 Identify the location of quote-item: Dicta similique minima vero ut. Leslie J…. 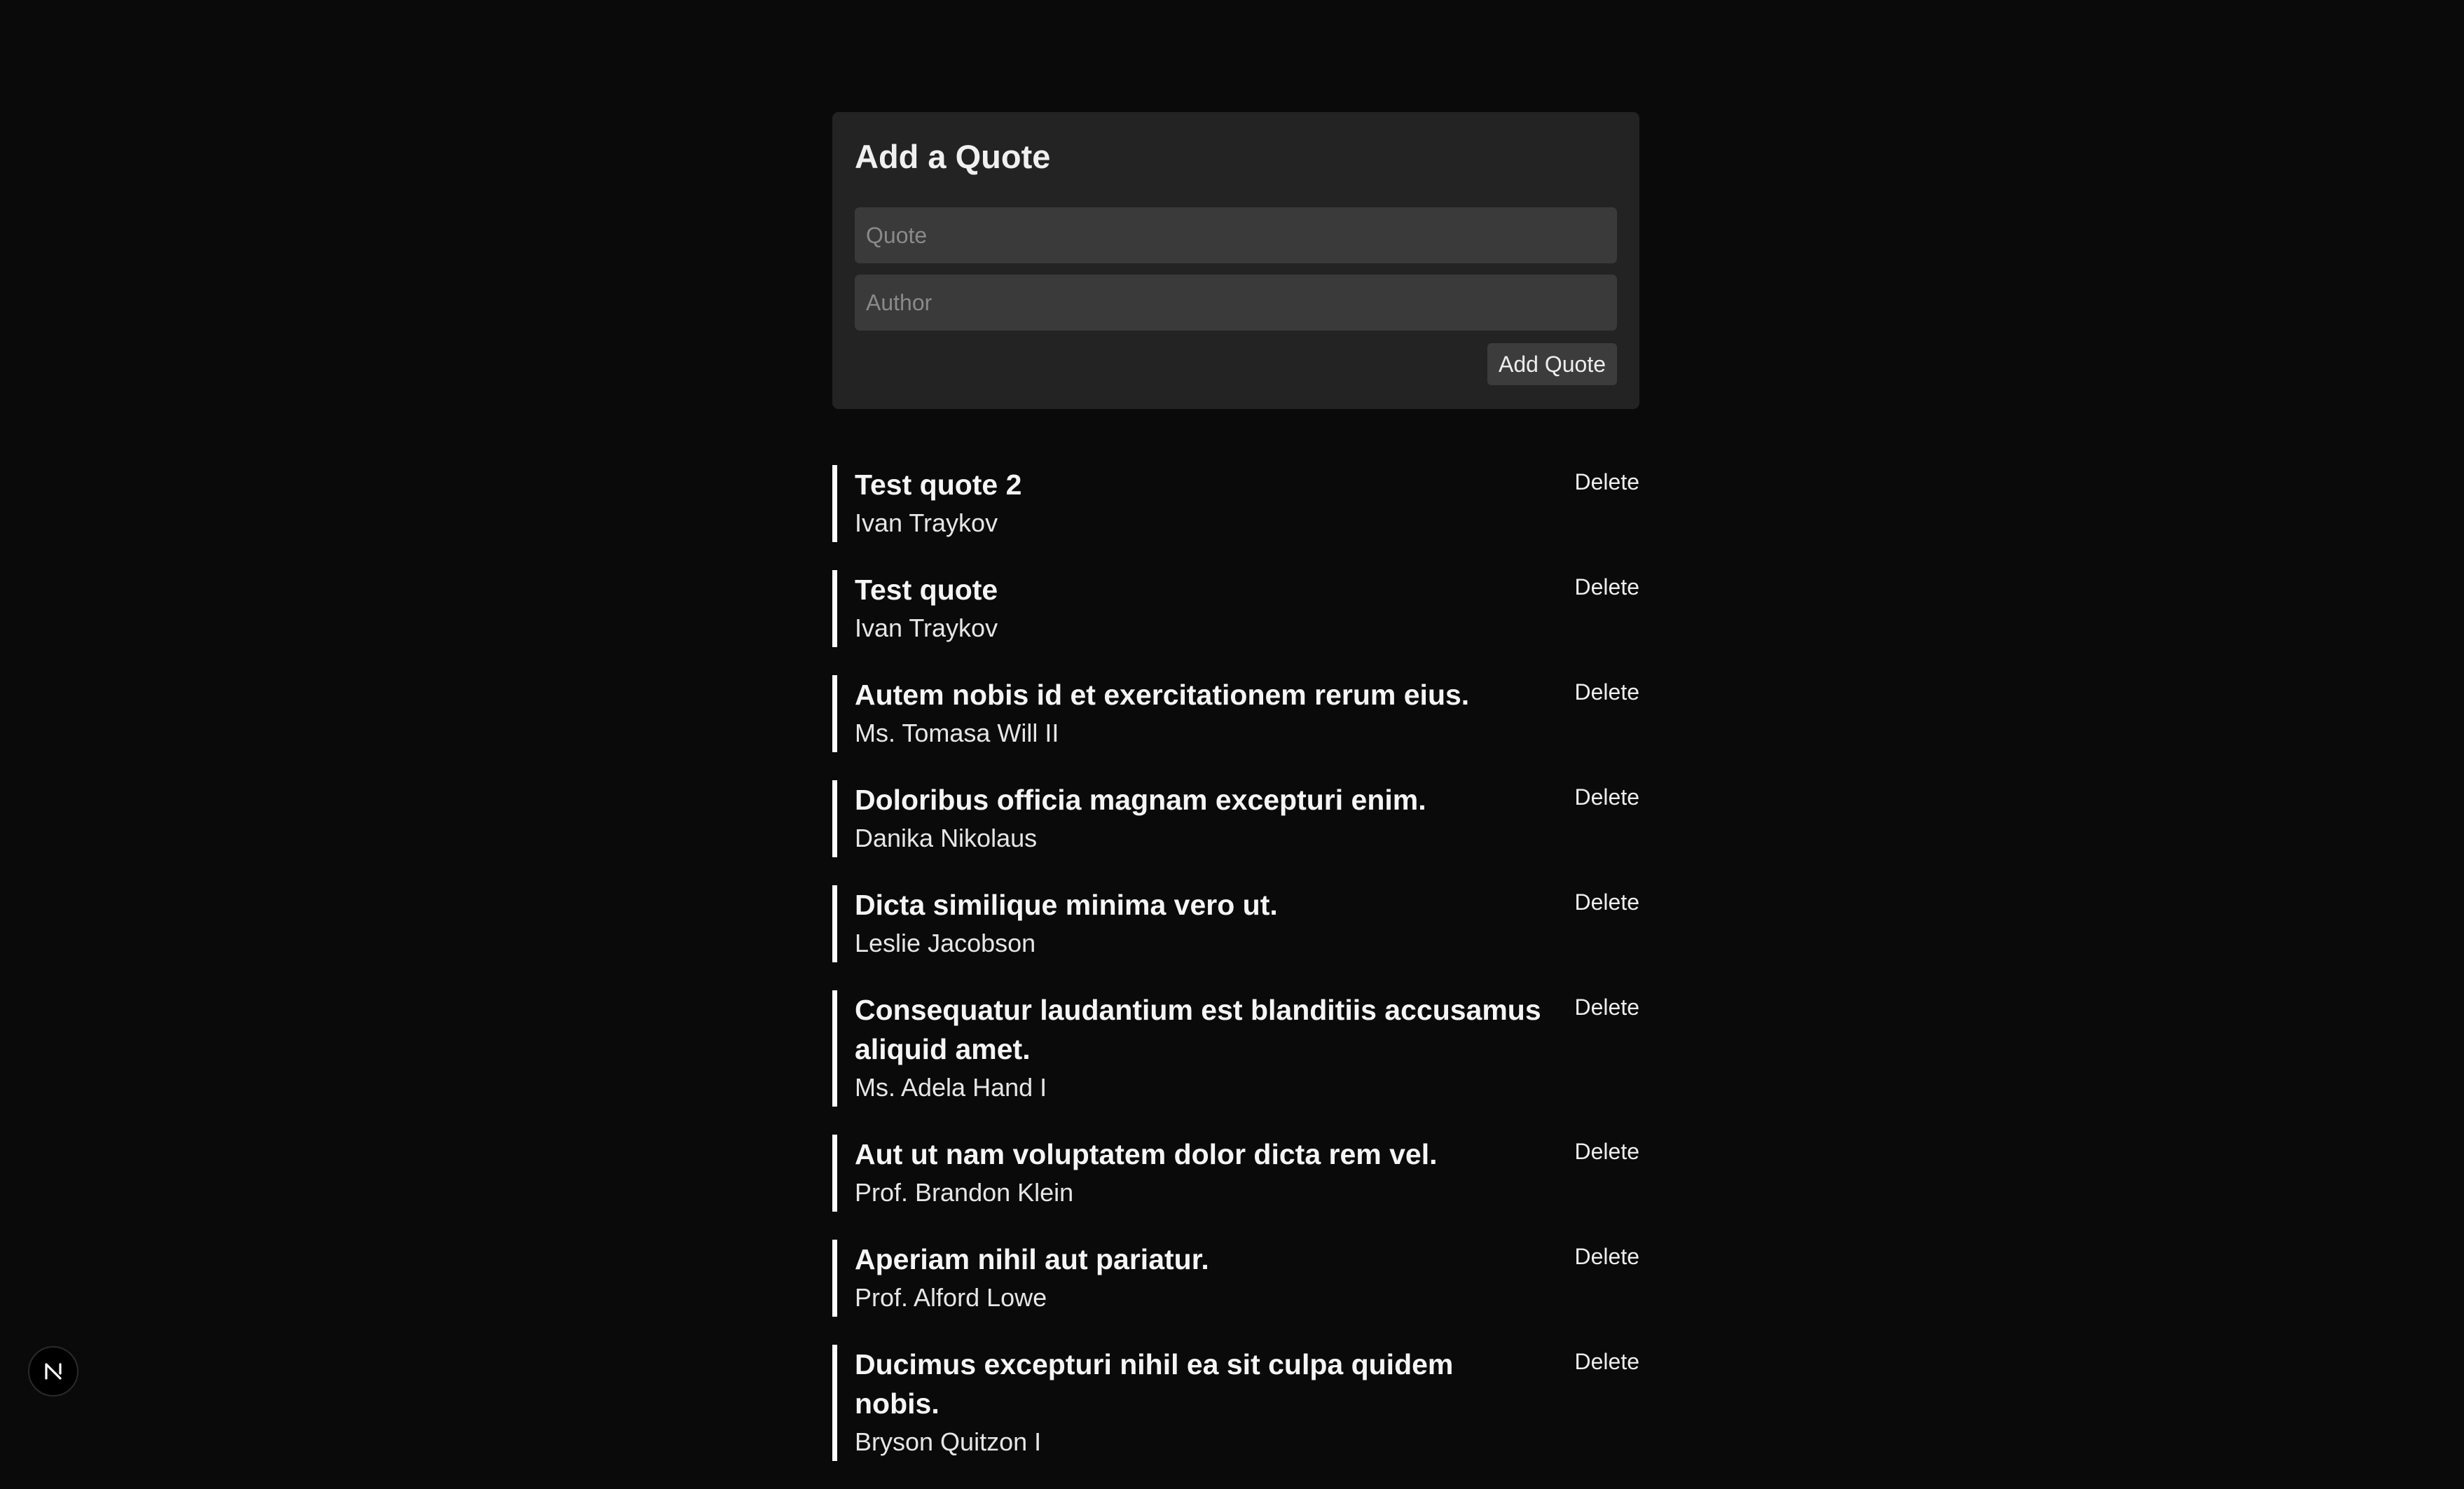
(1235, 923).